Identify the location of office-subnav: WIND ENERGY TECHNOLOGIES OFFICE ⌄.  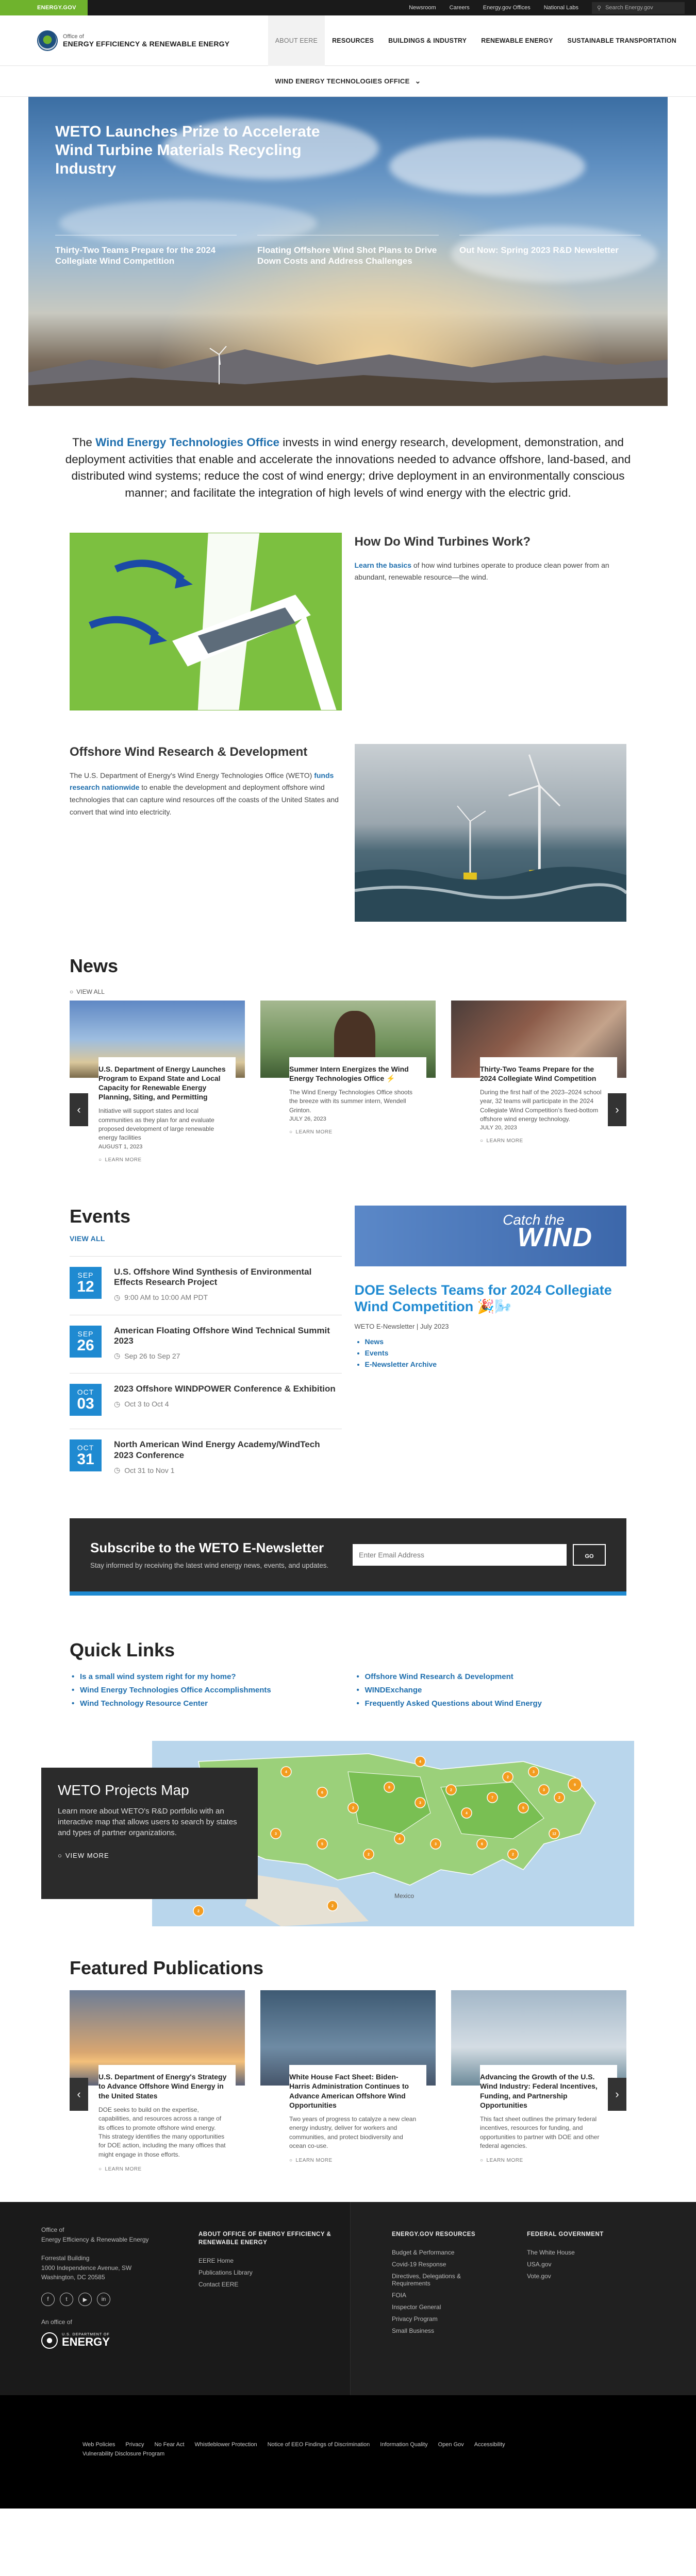
(348, 81).